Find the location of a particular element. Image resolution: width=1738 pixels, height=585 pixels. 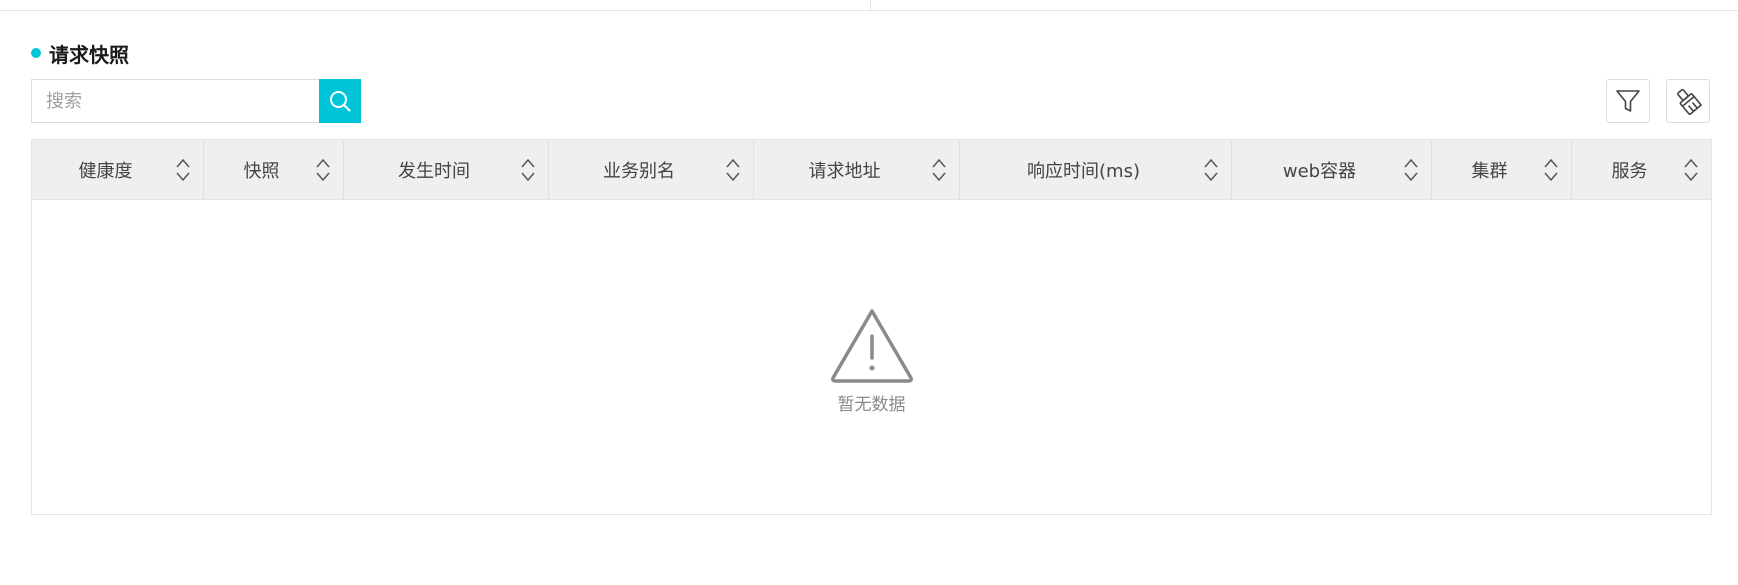

column-header-health: 健康度 is located at coordinates (118, 169).